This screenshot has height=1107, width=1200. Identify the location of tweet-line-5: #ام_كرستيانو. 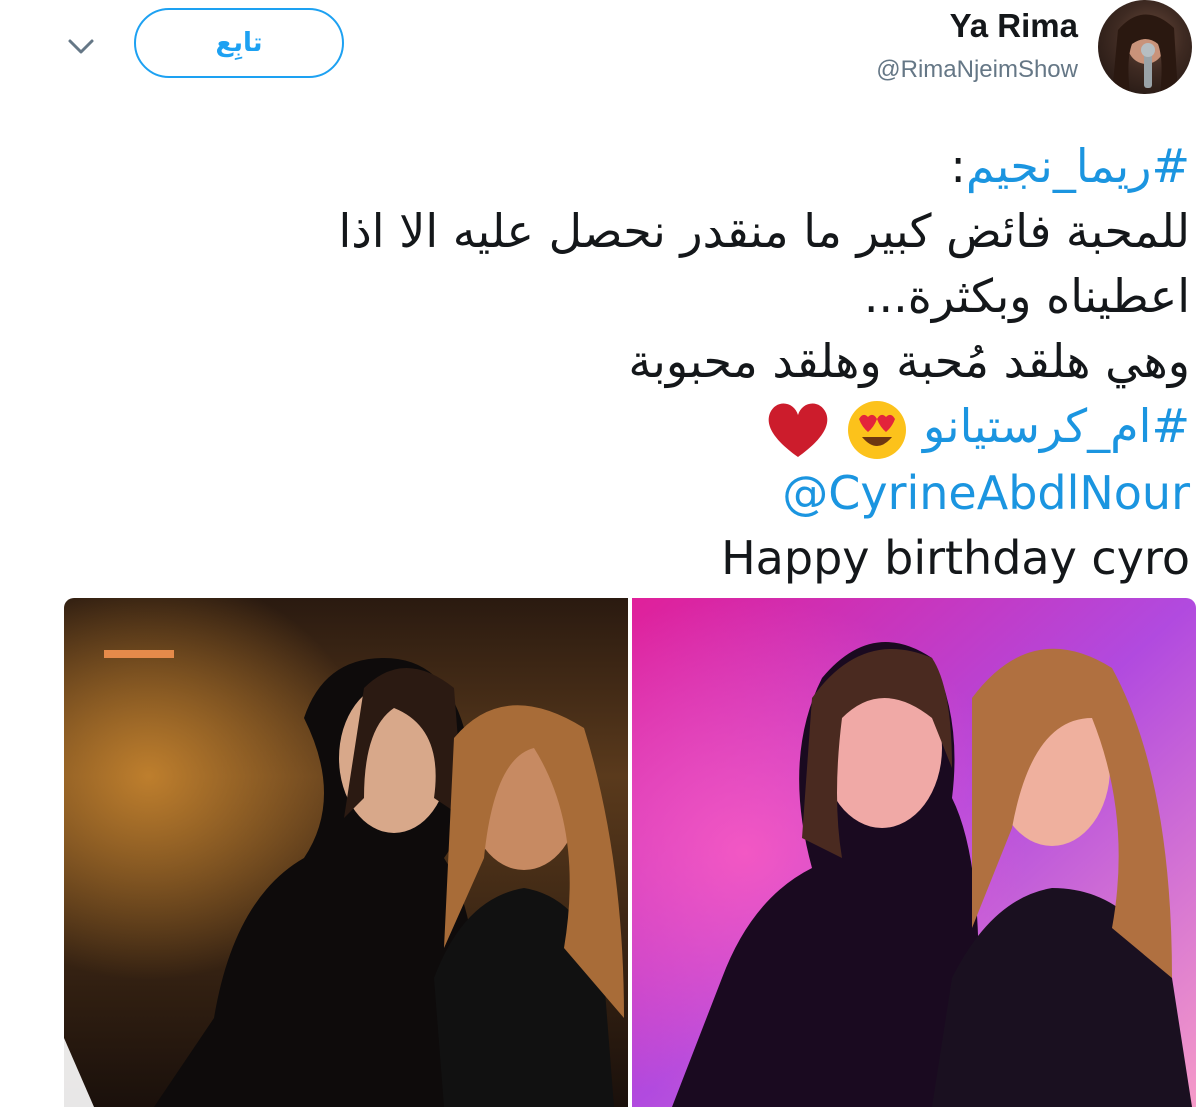
(640, 427).